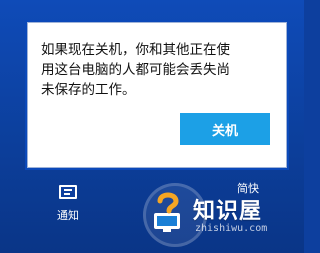 This screenshot has height=253, width=320. What do you see at coordinates (228, 211) in the screenshot?
I see `watermark-title: 知识屋` at bounding box center [228, 211].